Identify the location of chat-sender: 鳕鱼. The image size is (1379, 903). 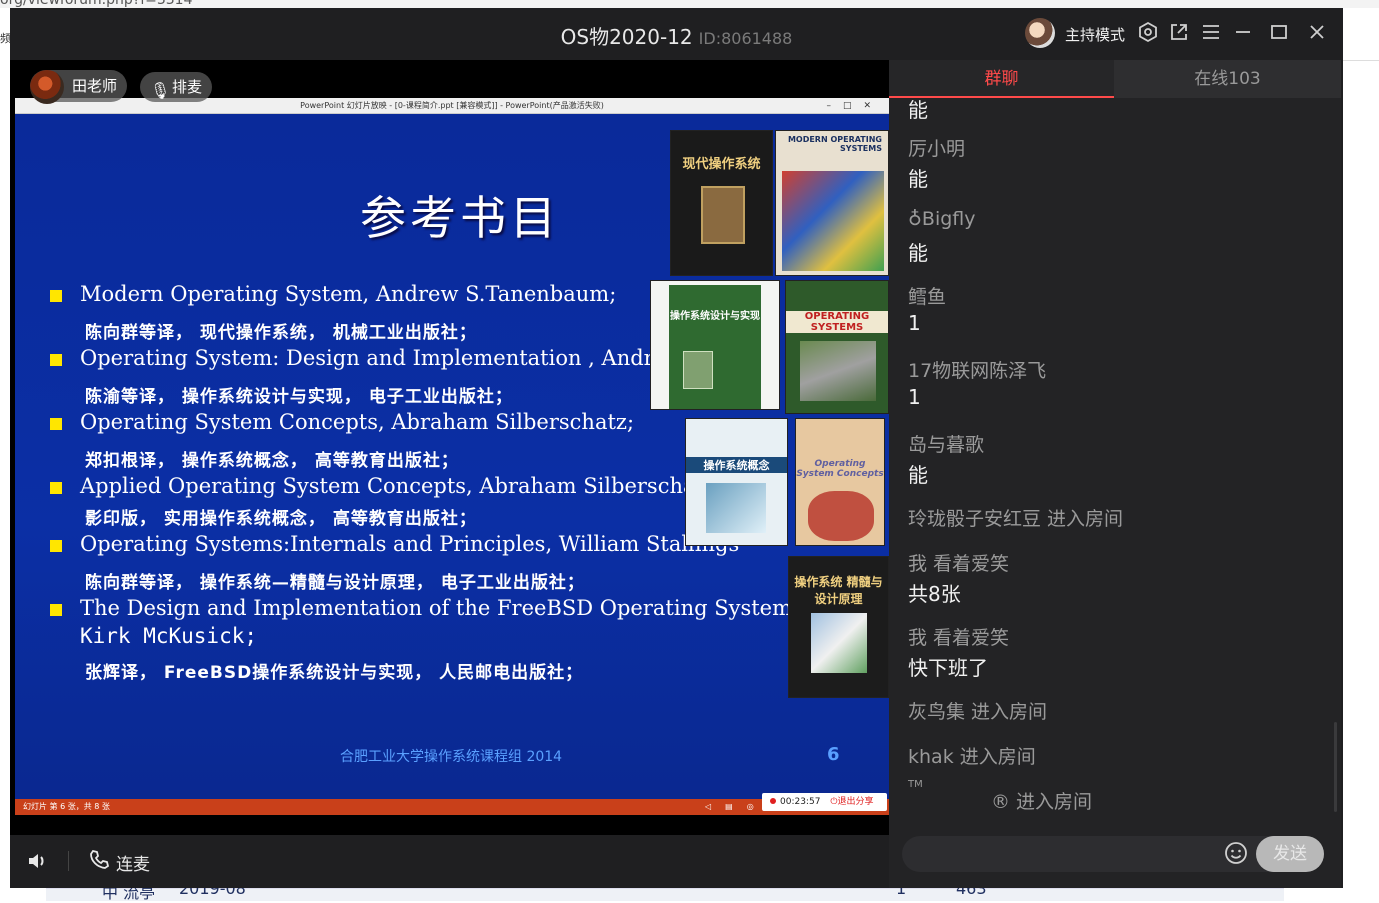
(927, 297).